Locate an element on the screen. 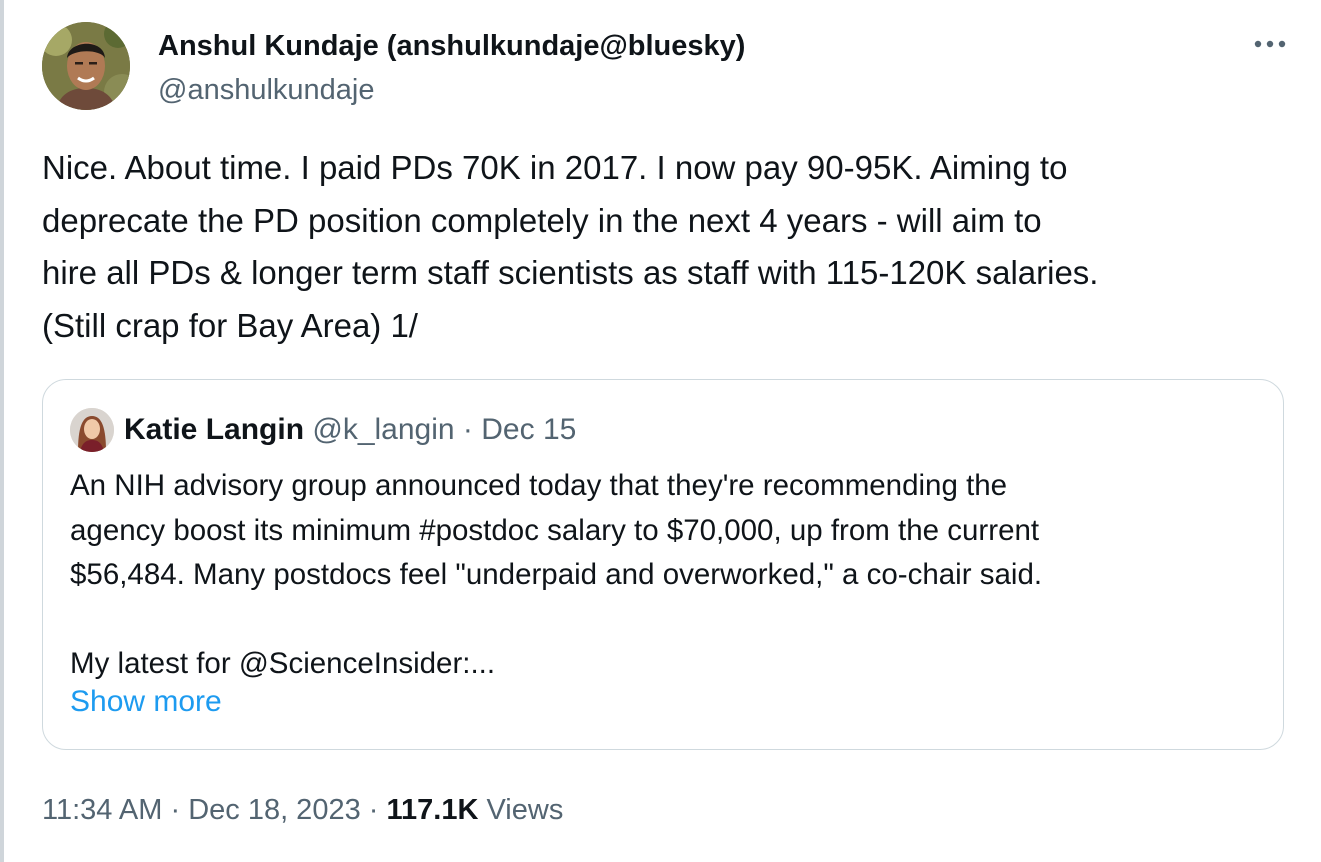 Image resolution: width=1321 pixels, height=862 pixels. ellipsis-icon is located at coordinates (1270, 44).